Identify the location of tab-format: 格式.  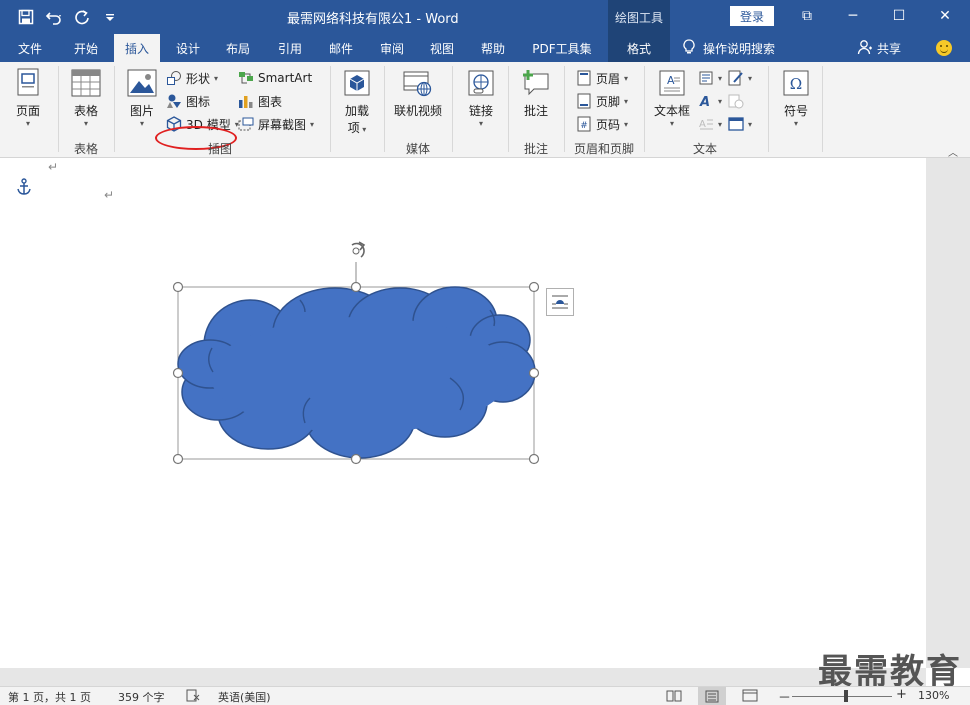
(639, 48).